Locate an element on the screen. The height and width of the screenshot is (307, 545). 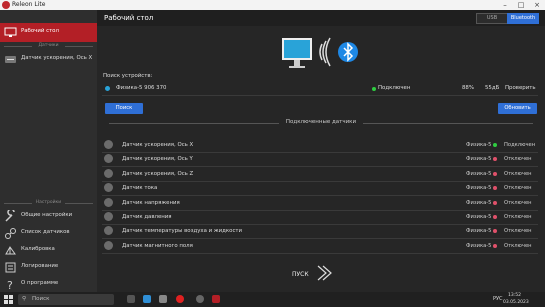
sidebar-item-label: Калибровка is located at coordinates (38, 249).